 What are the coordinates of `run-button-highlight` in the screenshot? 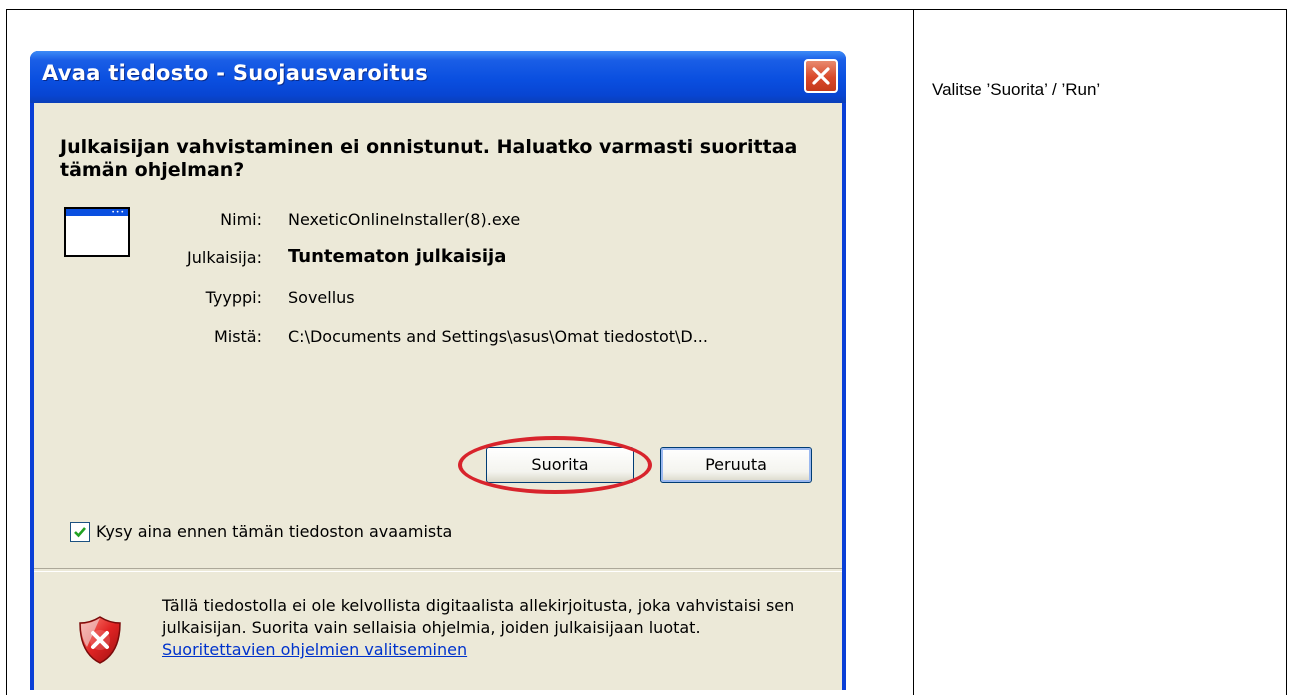 It's located at (555, 465).